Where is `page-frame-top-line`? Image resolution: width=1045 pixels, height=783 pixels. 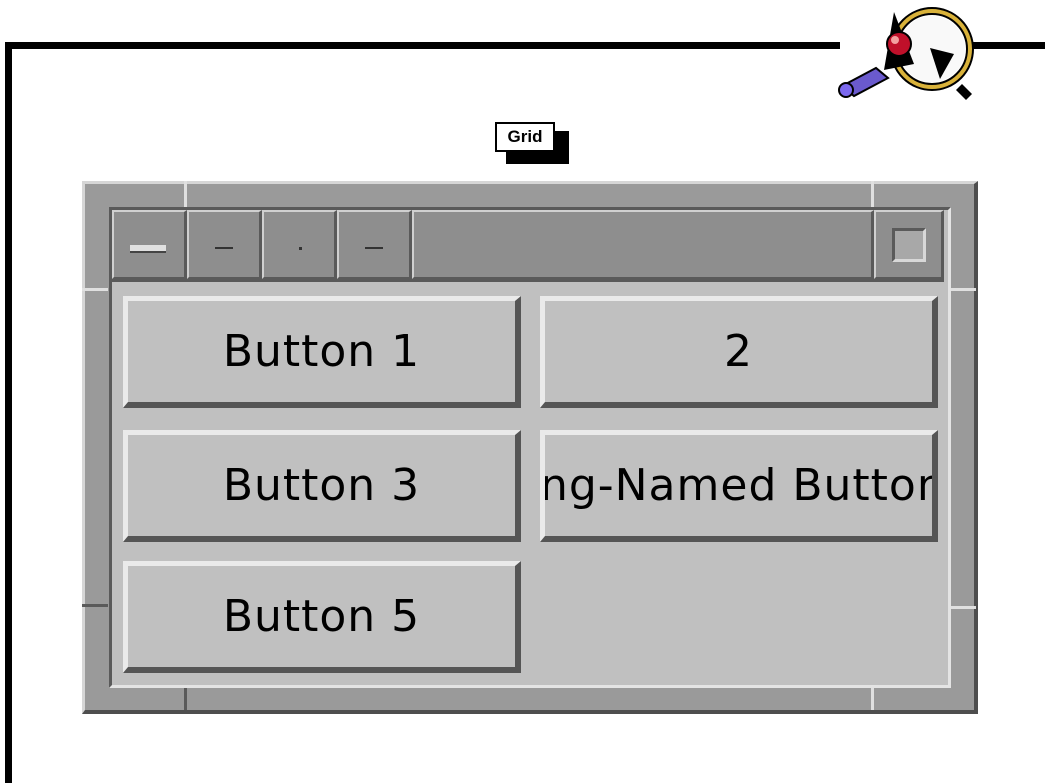
page-frame-top-line is located at coordinates (422, 45).